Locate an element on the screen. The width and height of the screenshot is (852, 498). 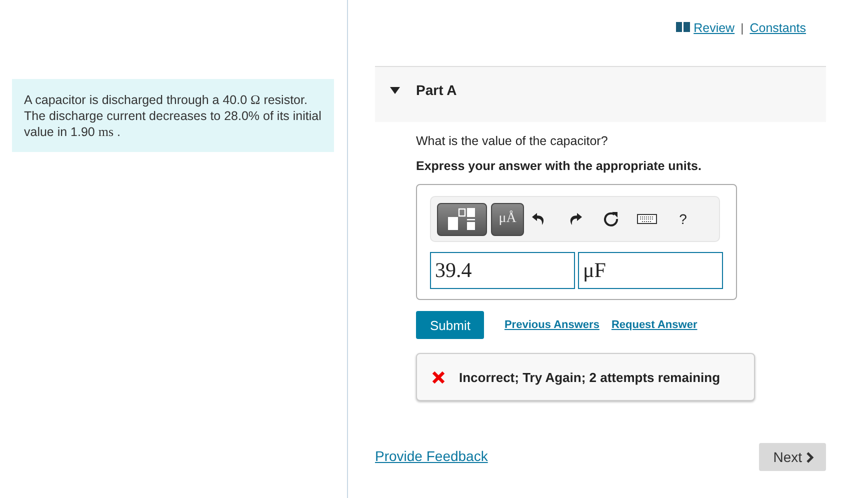
book-icon is located at coordinates (683, 27).